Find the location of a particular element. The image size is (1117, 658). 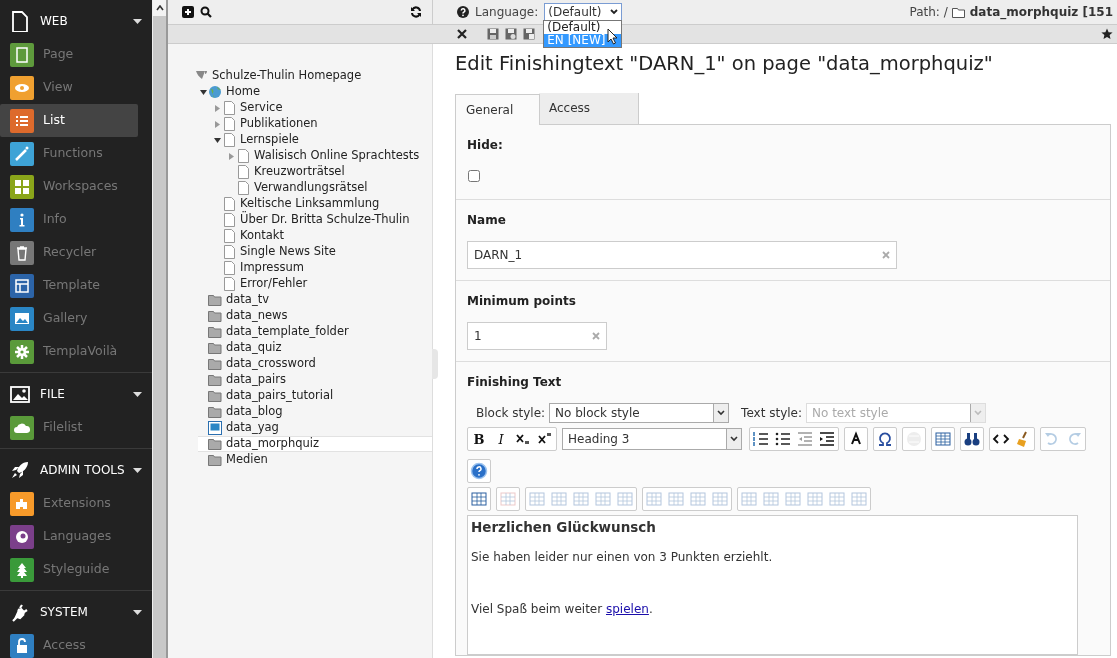

module-item: View is located at coordinates (69, 87).